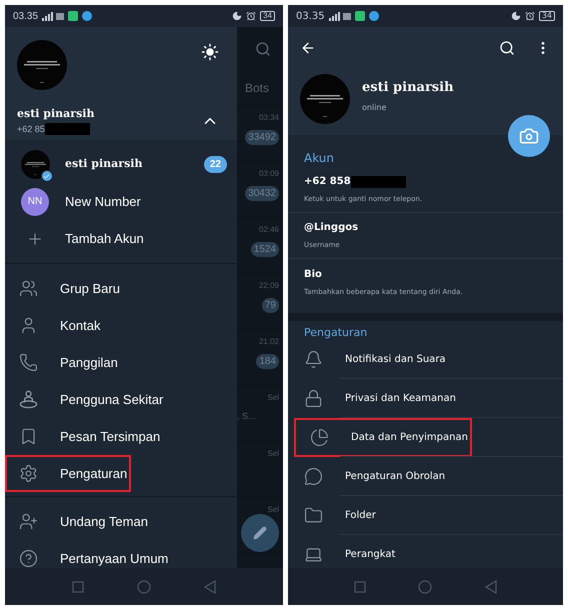  What do you see at coordinates (313, 476) in the screenshot?
I see `speech-bubble-icon` at bounding box center [313, 476].